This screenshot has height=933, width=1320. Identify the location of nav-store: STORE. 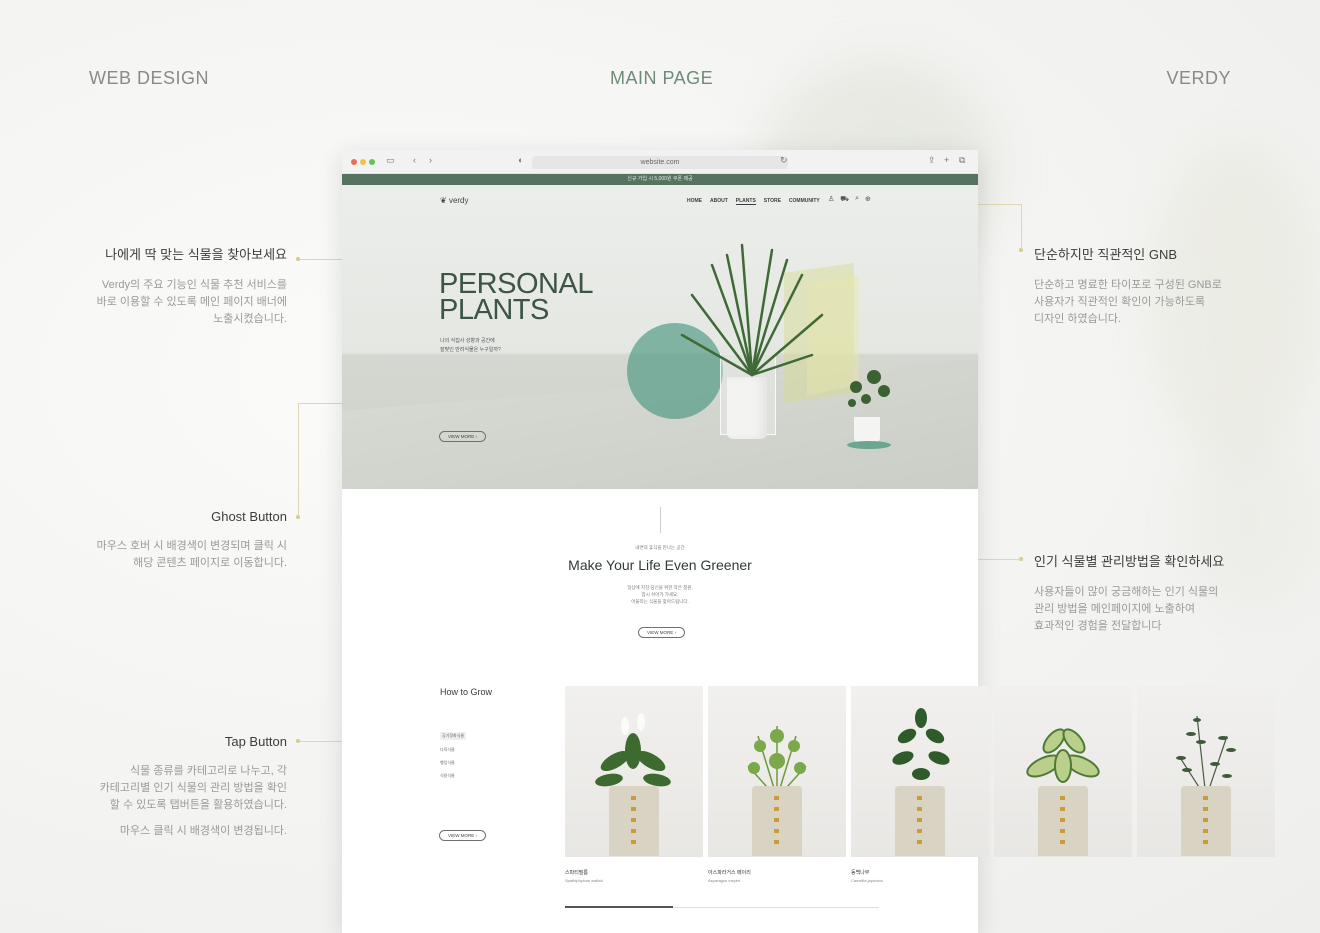
(772, 201).